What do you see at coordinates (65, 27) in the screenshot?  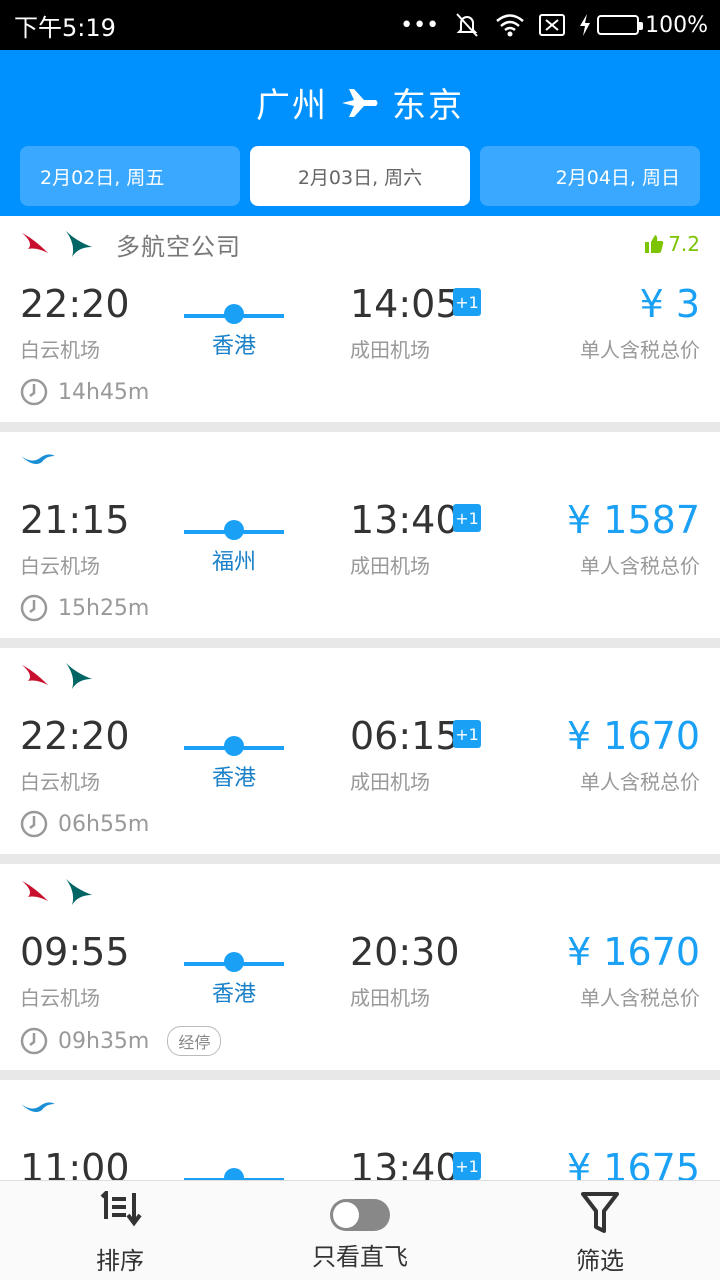 I see `status-time: 下午5:19` at bounding box center [65, 27].